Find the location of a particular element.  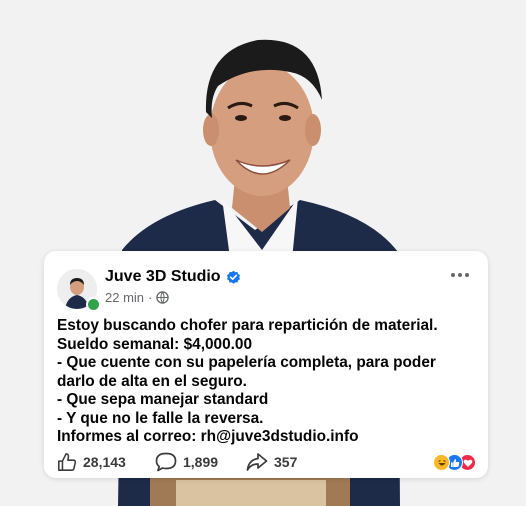

haha-reaction-icon is located at coordinates (441, 462).